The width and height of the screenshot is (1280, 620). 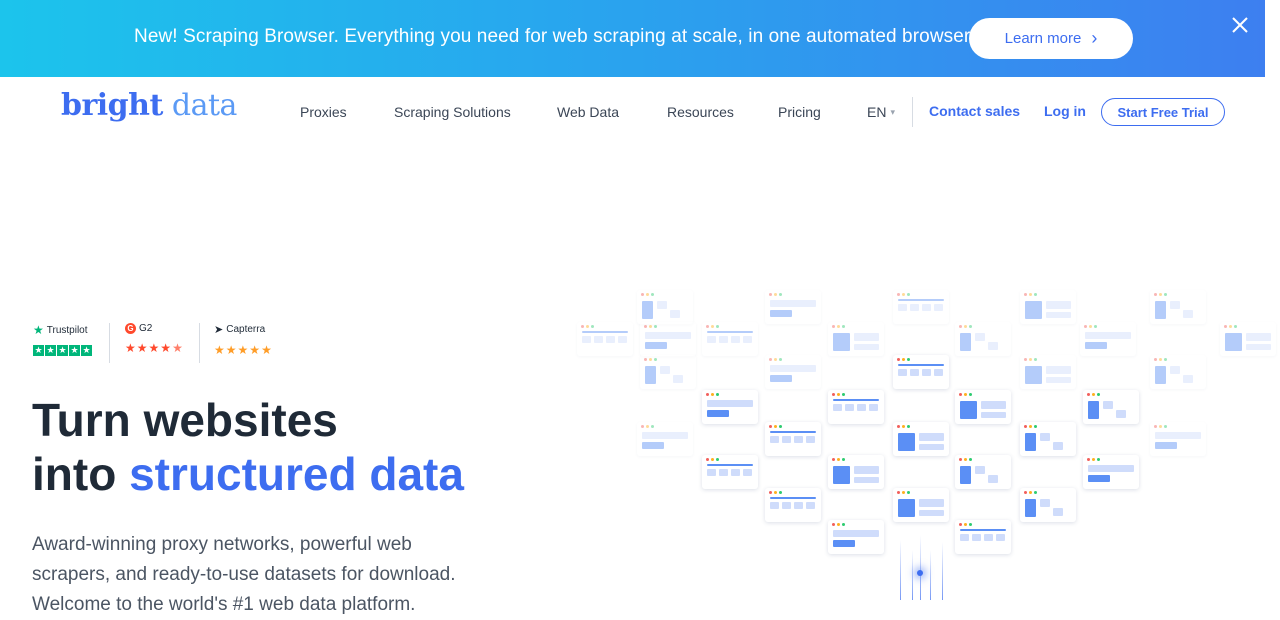 What do you see at coordinates (146, 328) in the screenshot?
I see `g2-label: G2` at bounding box center [146, 328].